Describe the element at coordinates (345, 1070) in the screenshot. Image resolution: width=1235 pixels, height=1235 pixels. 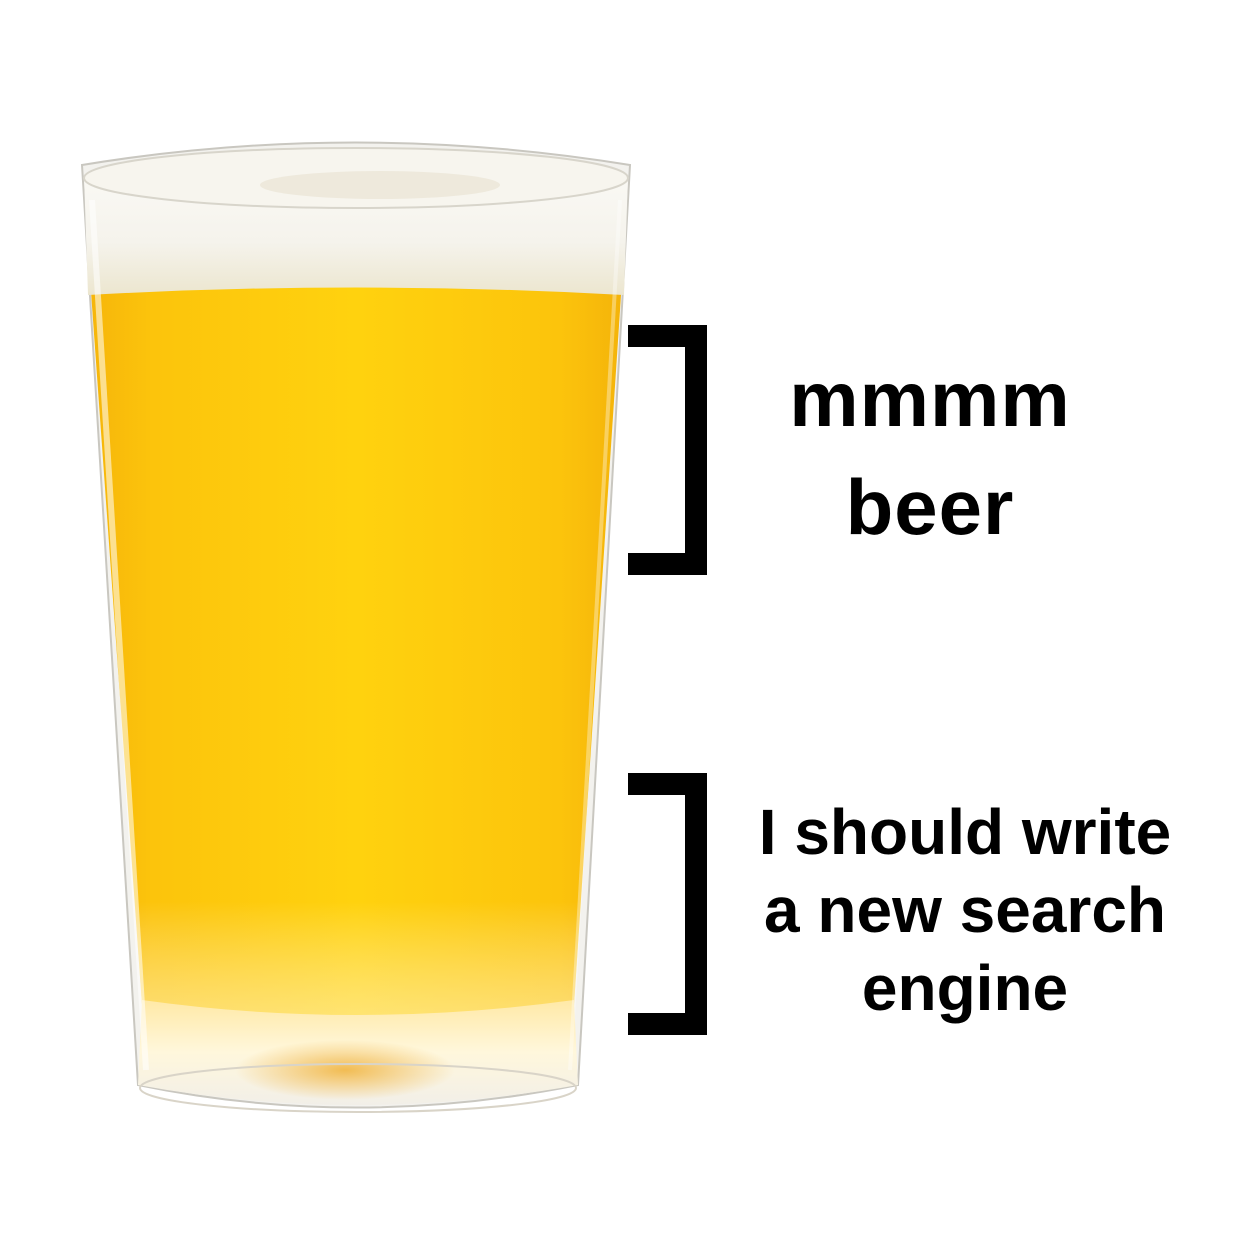
I see `base-swirl` at that location.